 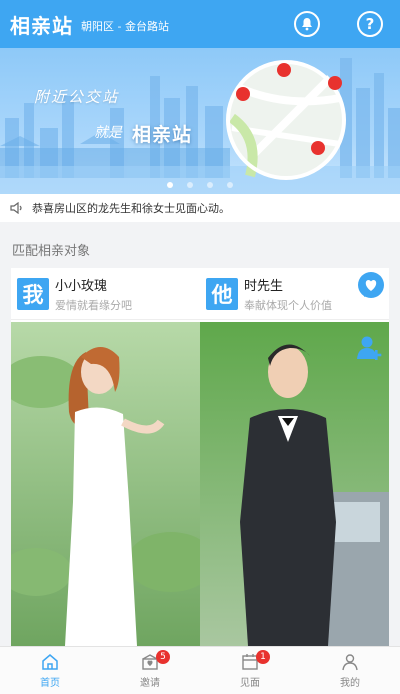 What do you see at coordinates (77, 97) in the screenshot?
I see `banner-headline: 附近公交站` at bounding box center [77, 97].